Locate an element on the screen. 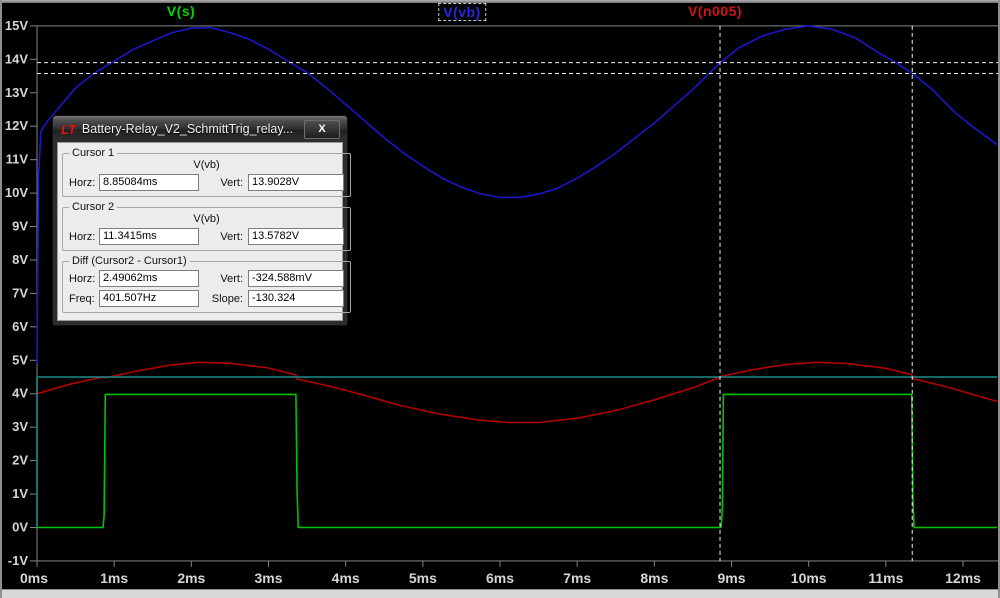 This screenshot has height=598, width=1000. x-tick-label: 6ms is located at coordinates (500, 578).